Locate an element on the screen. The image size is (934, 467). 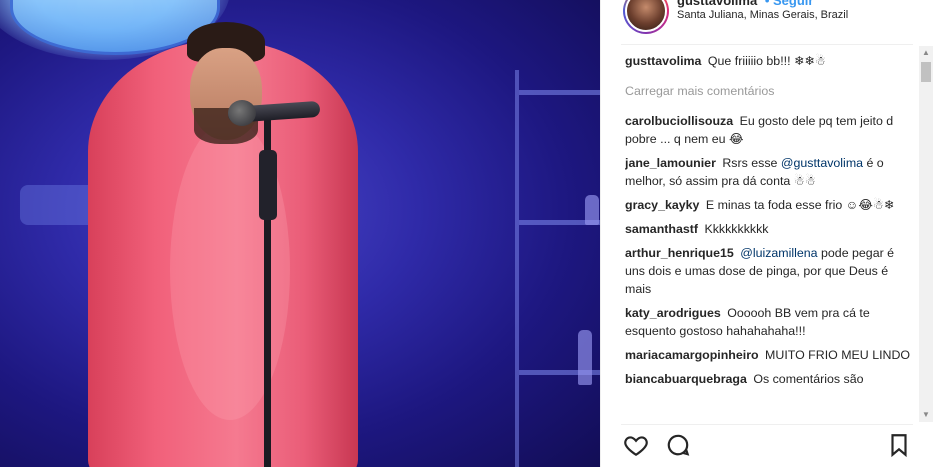
comment-text: Kkkkkkkkkk is located at coordinates (736, 229).